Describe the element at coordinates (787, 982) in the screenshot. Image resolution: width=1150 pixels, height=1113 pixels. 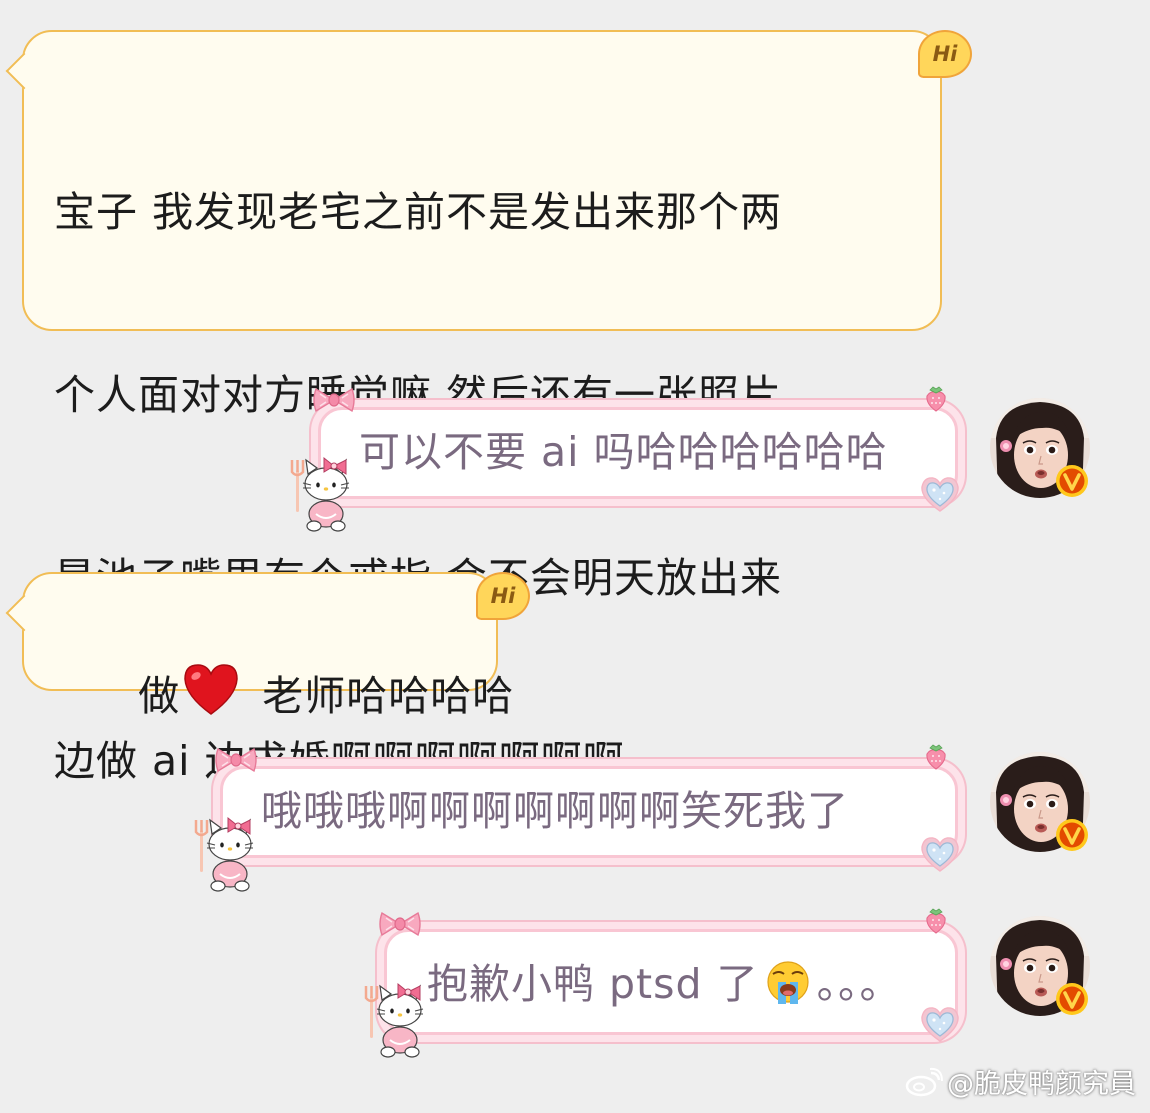
I see `loudly-crying-face-icon` at that location.